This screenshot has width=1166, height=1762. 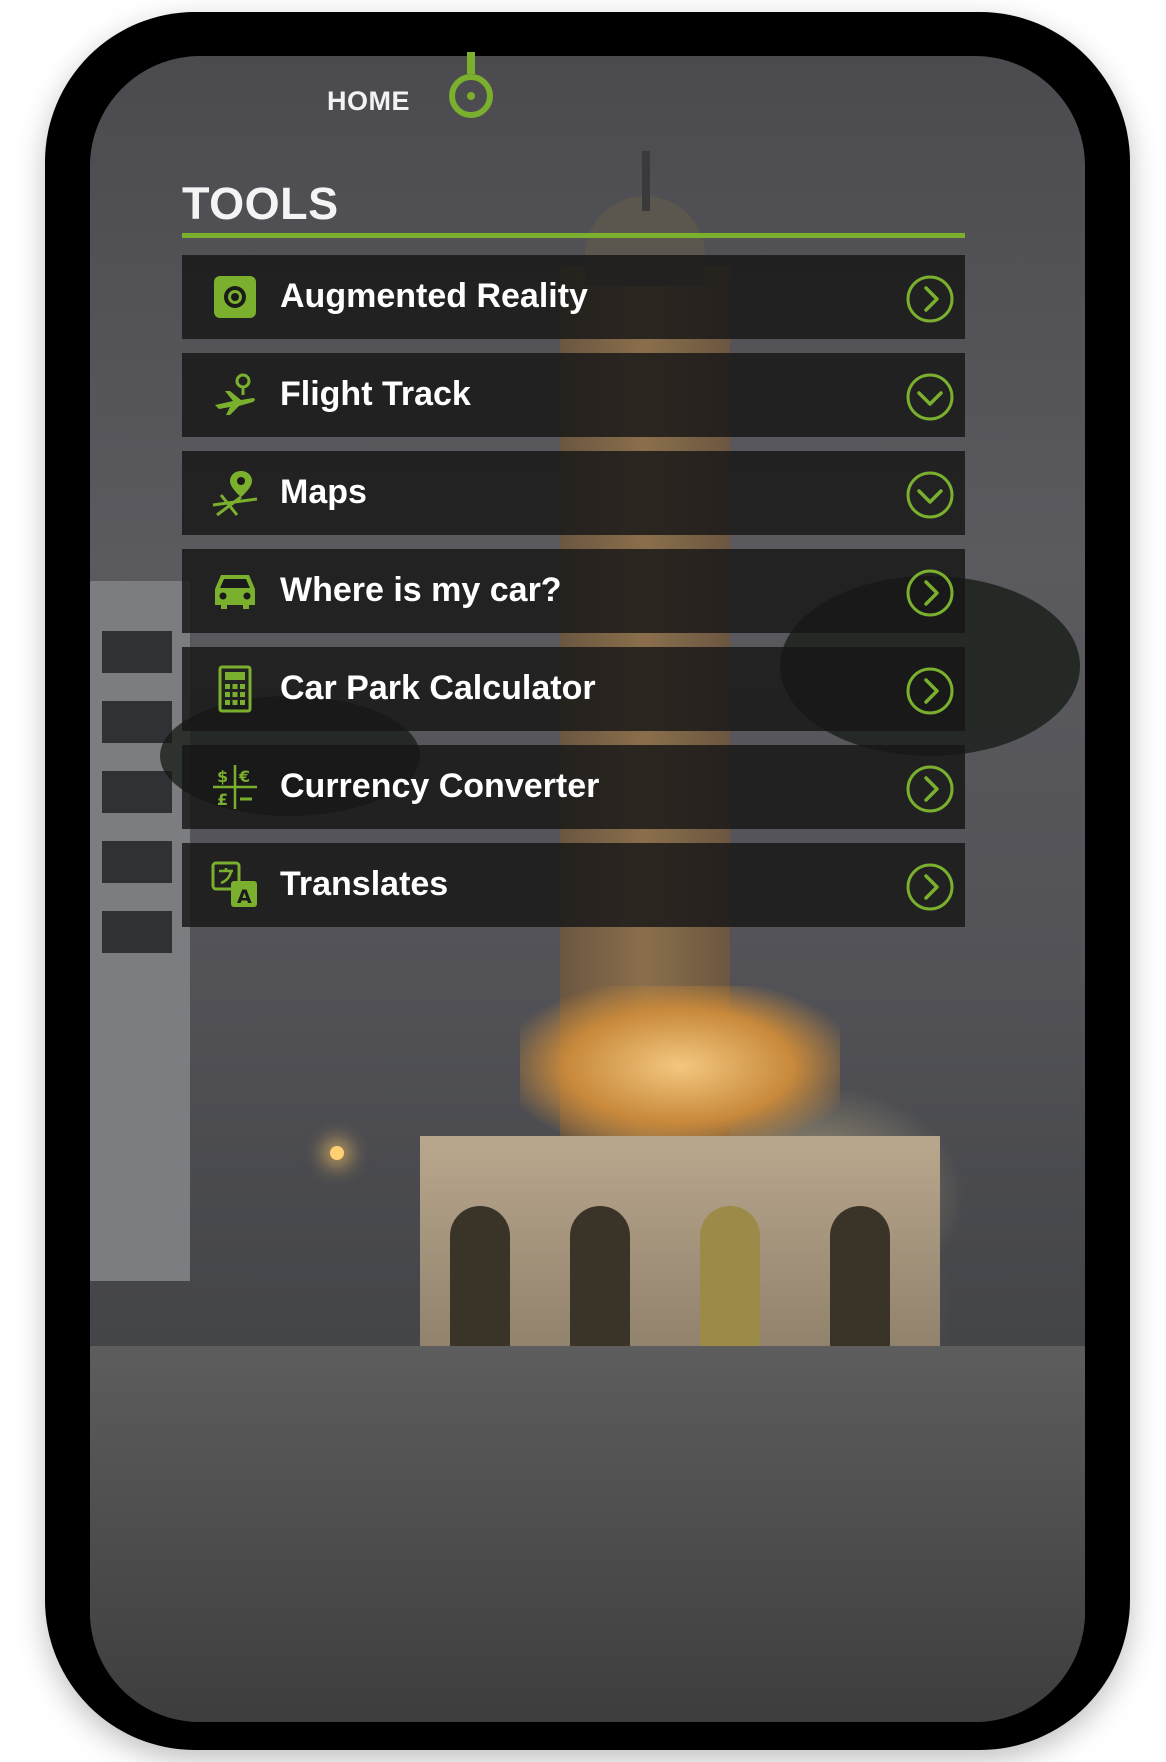 I want to click on menu-item-label: Flight Track, so click(x=375, y=394).